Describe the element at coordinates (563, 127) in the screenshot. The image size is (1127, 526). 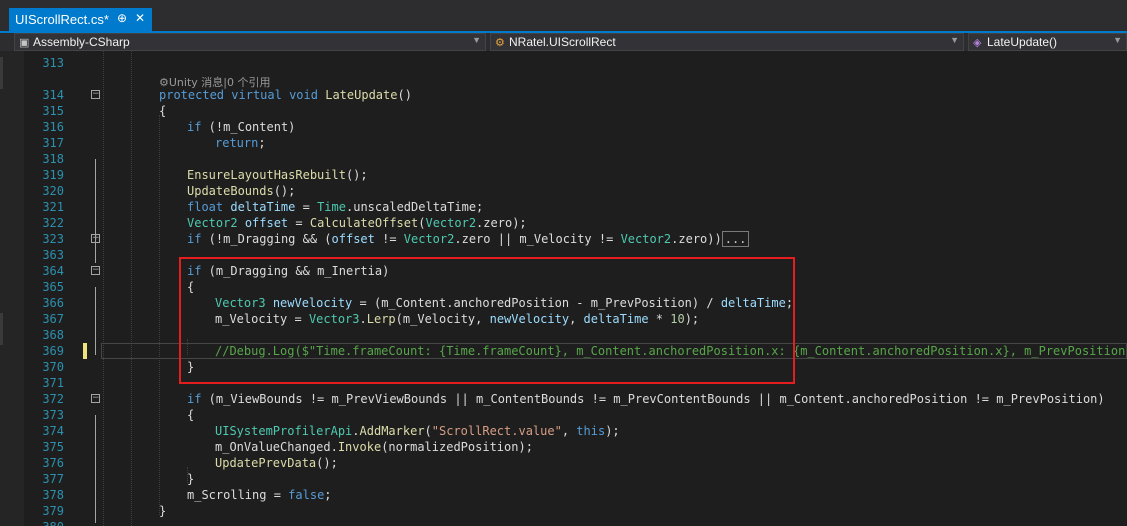
I see `code-line: 316 if (!m_Content)` at that location.